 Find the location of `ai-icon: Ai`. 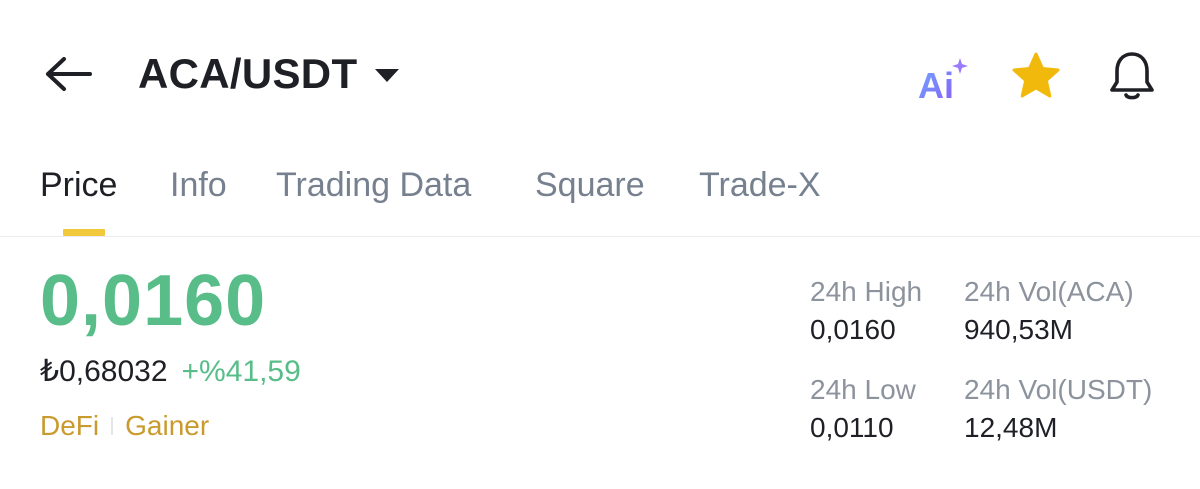

ai-icon: Ai is located at coordinates (943, 82).